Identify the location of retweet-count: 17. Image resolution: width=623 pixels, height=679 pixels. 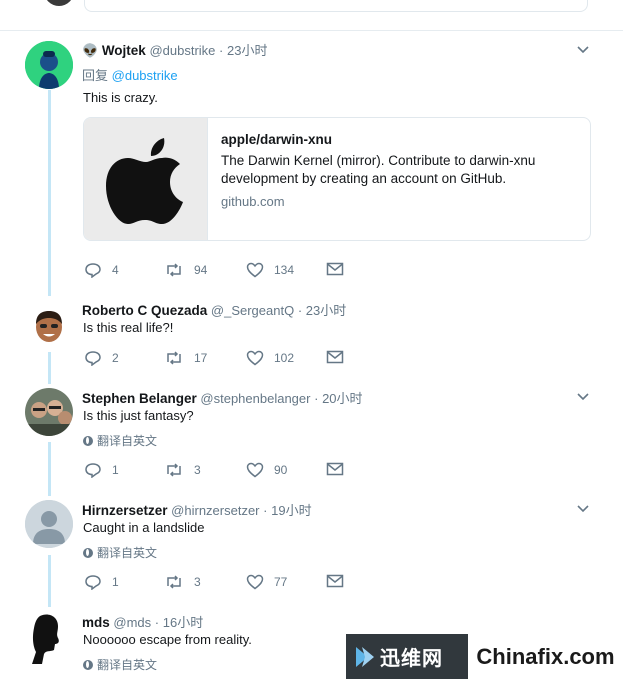
(201, 358).